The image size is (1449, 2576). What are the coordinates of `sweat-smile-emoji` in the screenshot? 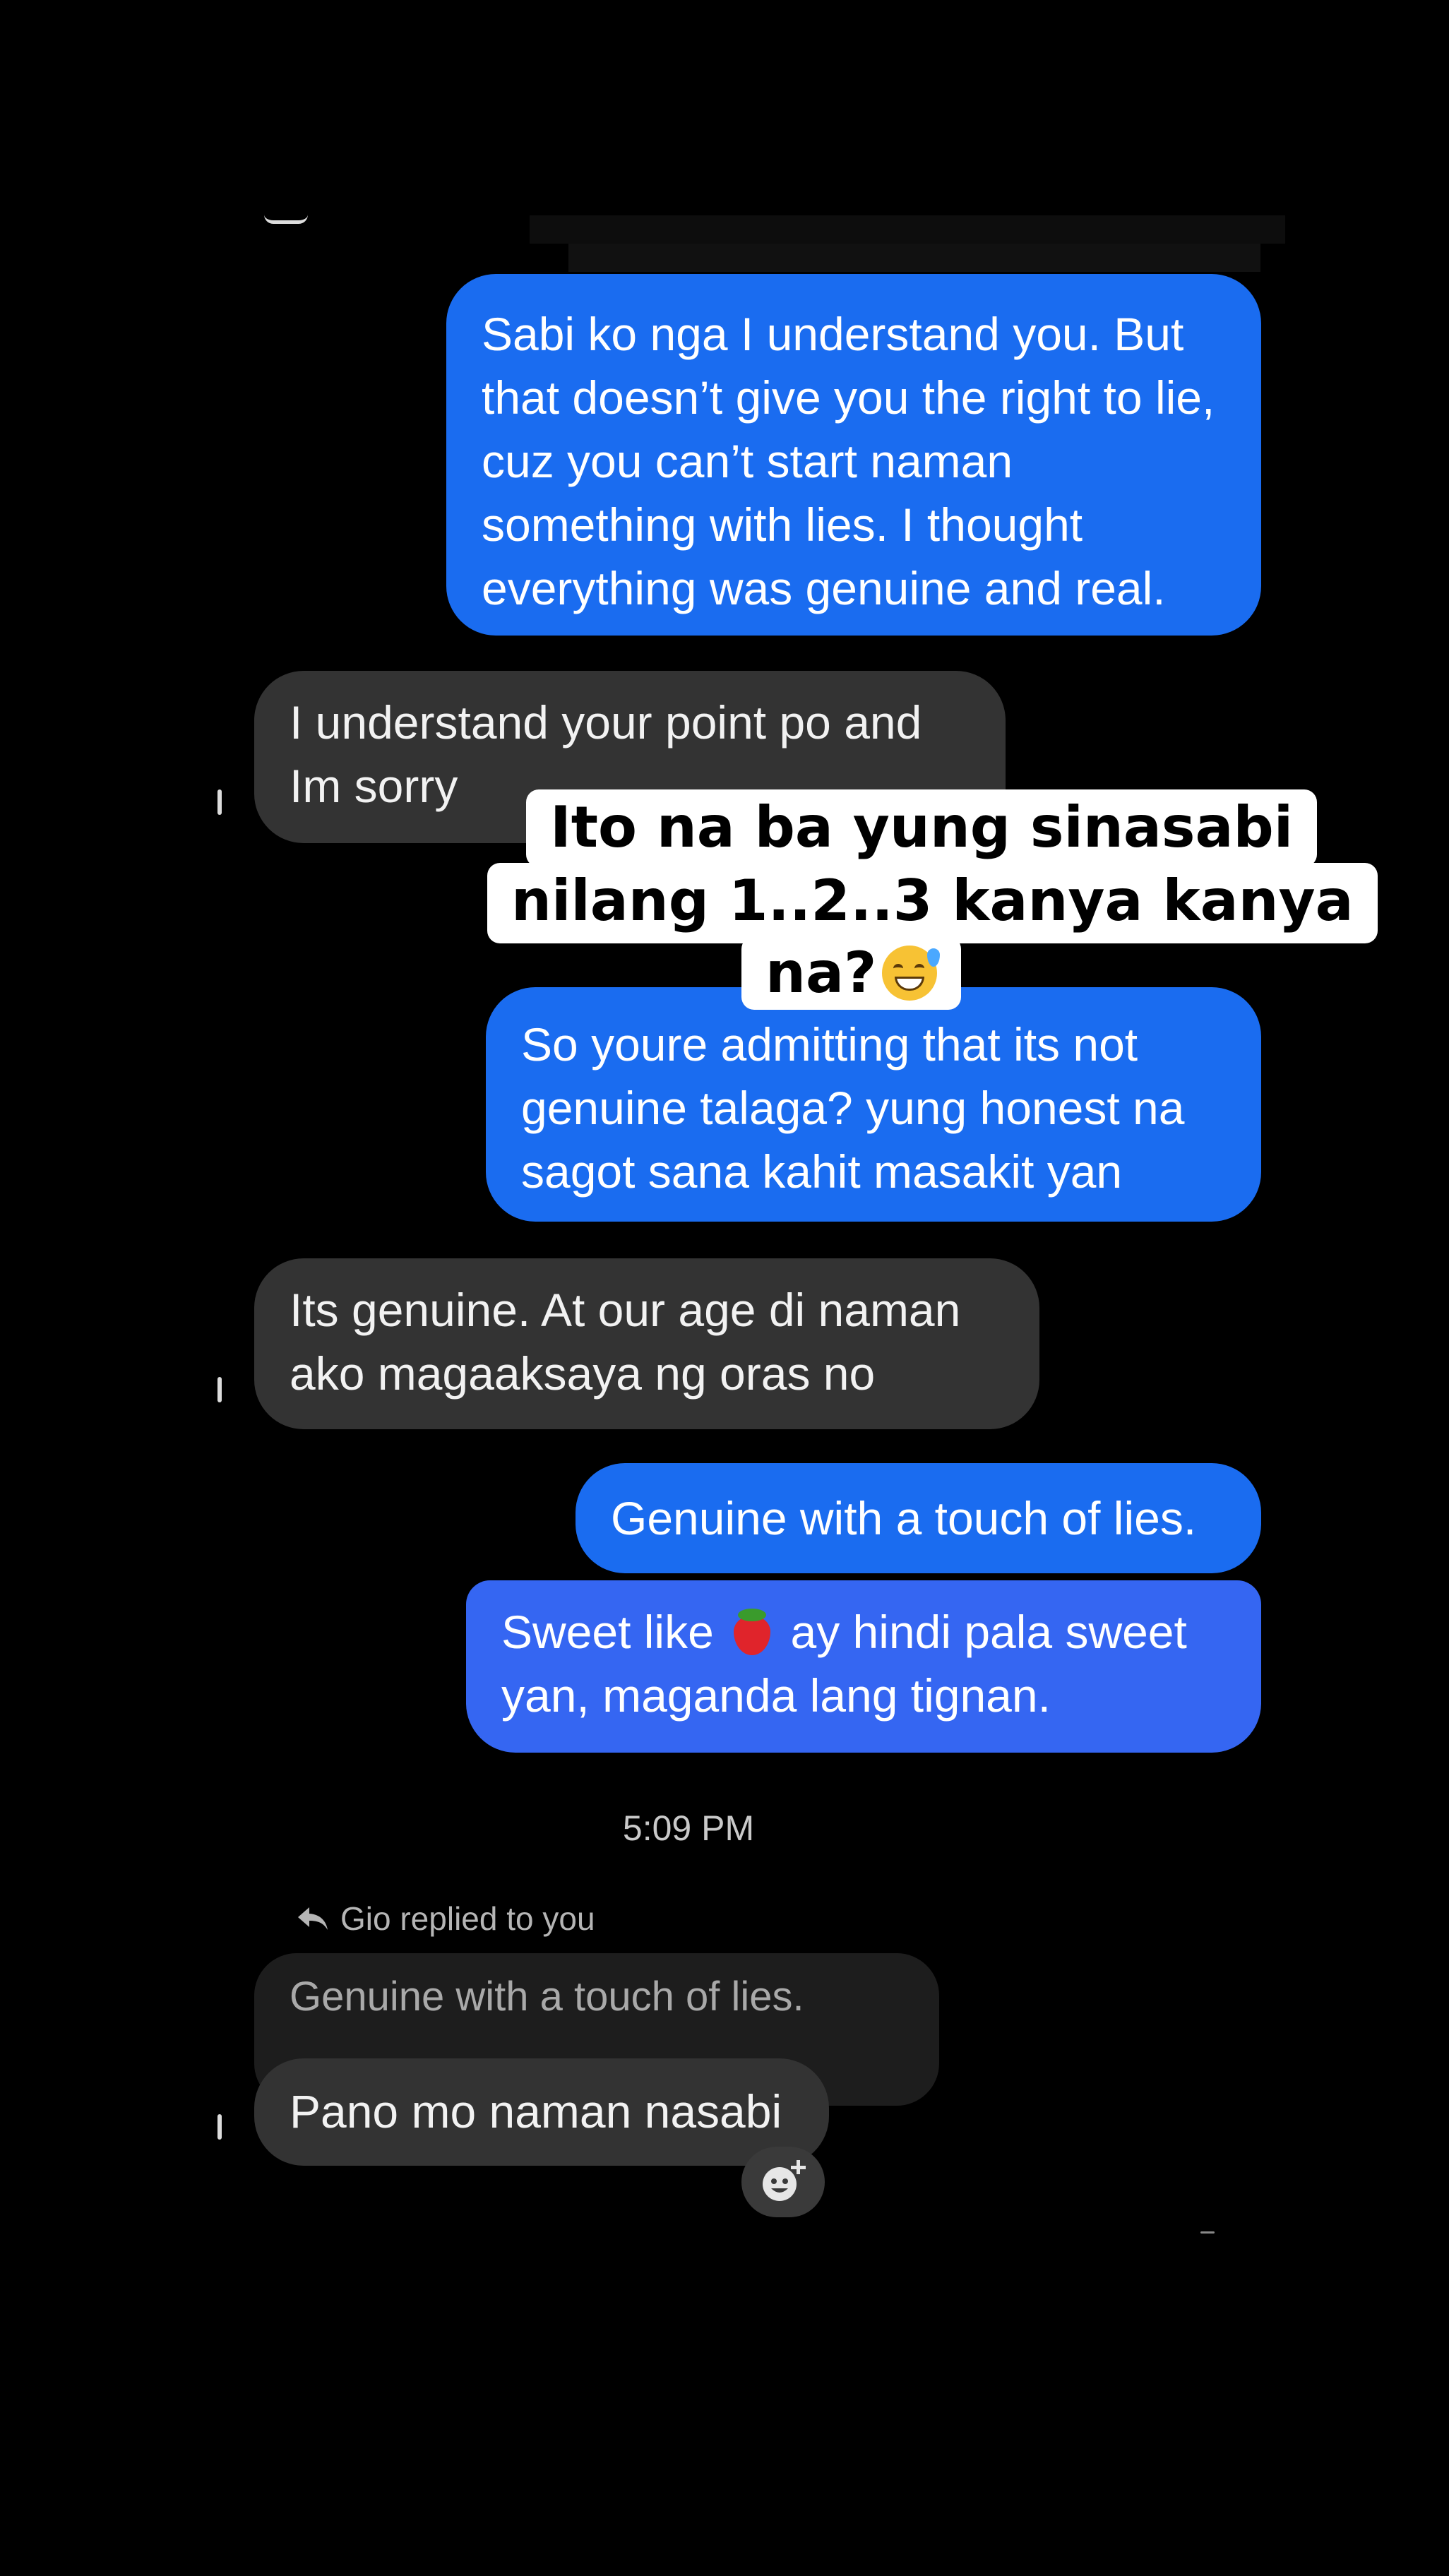 It's located at (911, 973).